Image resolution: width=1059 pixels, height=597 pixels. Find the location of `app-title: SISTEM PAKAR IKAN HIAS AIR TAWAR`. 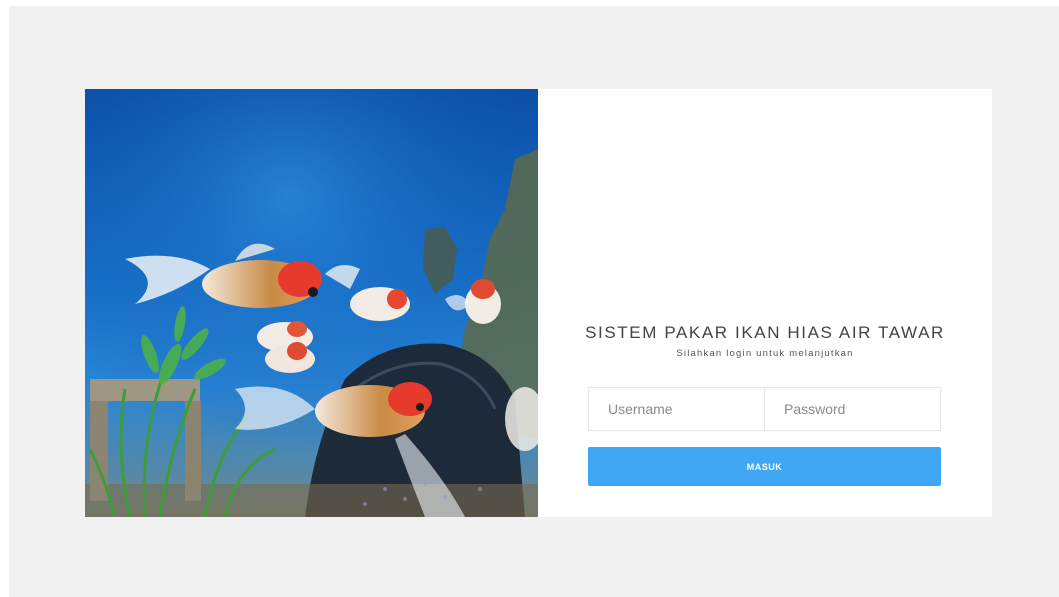

app-title: SISTEM PAKAR IKAN HIAS AIR TAWAR is located at coordinates (765, 332).